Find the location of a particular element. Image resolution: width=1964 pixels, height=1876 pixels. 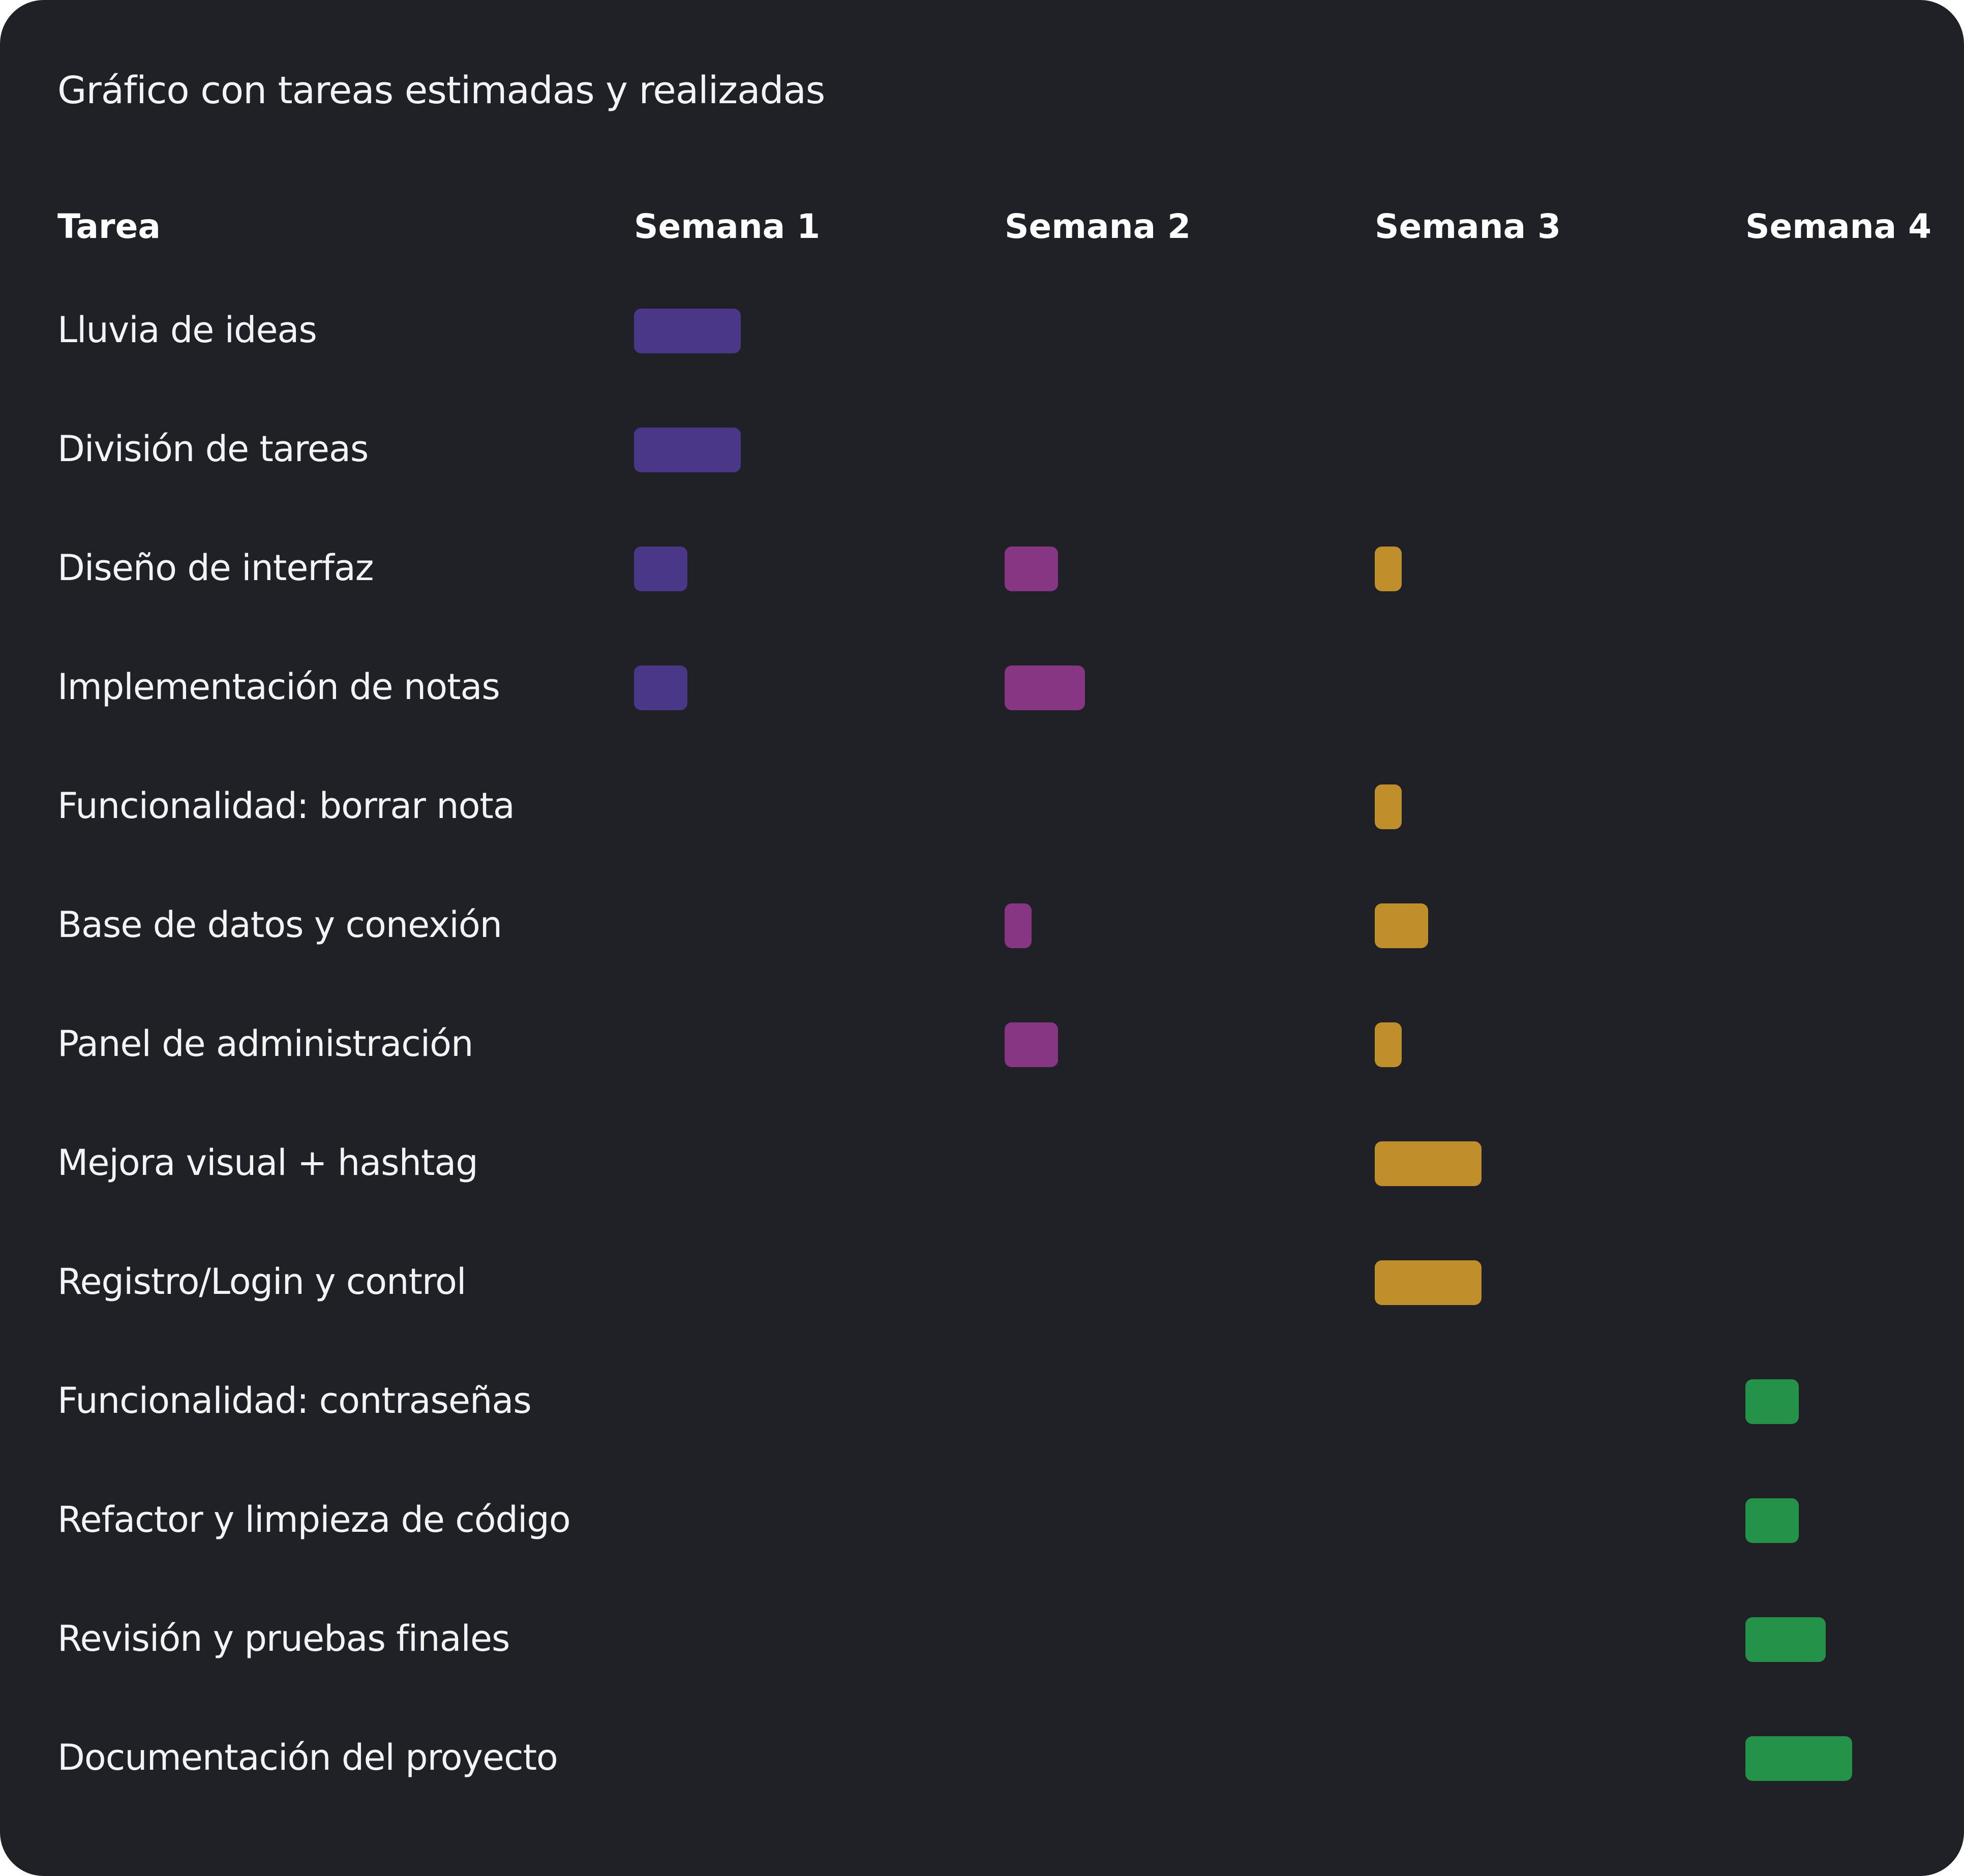

task-label: Funcionalidad: contraseñas is located at coordinates (294, 1400).